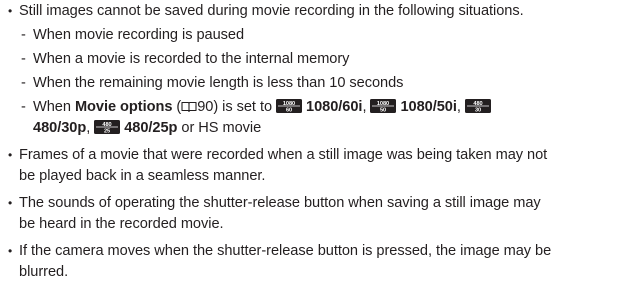 Image resolution: width=632 pixels, height=299 pixels. Describe the element at coordinates (189, 105) in the screenshot. I see `book-reference-icon` at that location.